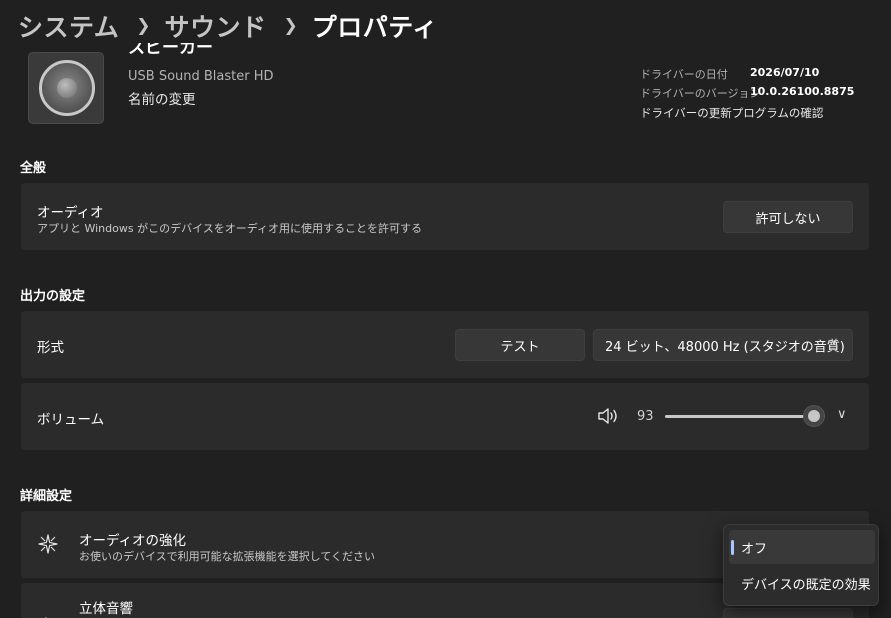  Describe the element at coordinates (609, 416) in the screenshot. I see `speaker-volume-icon` at that location.